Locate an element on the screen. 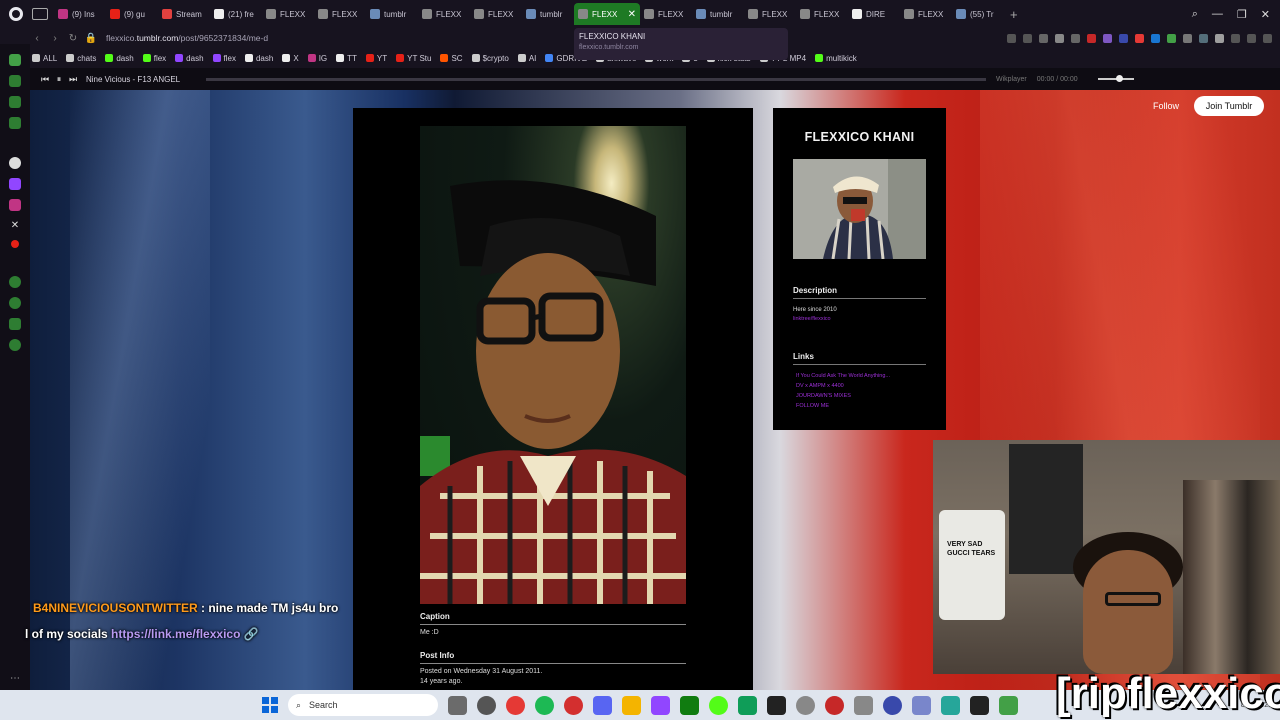  spotify-icon is located at coordinates (544, 705).